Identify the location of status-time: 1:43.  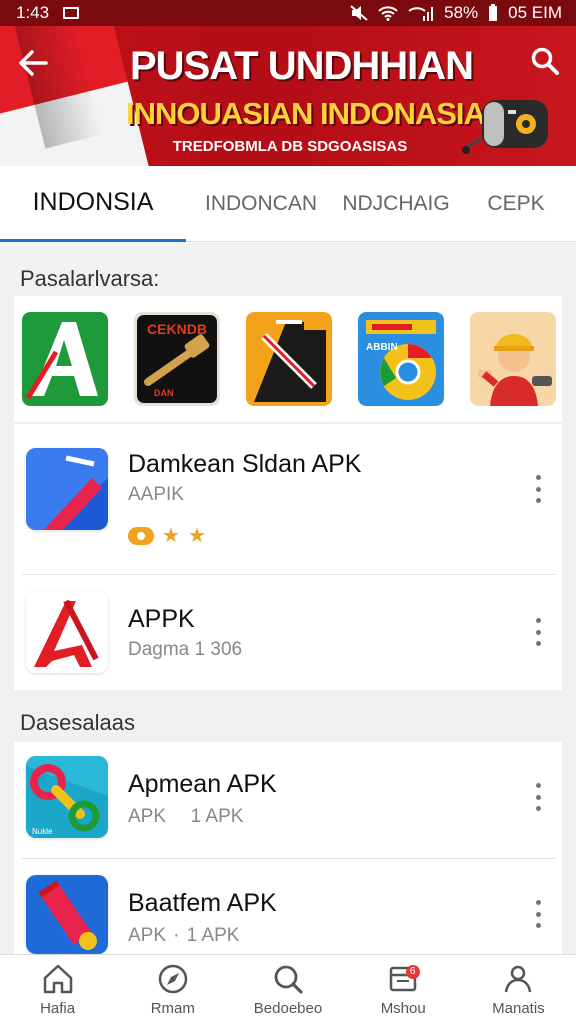
(33, 12).